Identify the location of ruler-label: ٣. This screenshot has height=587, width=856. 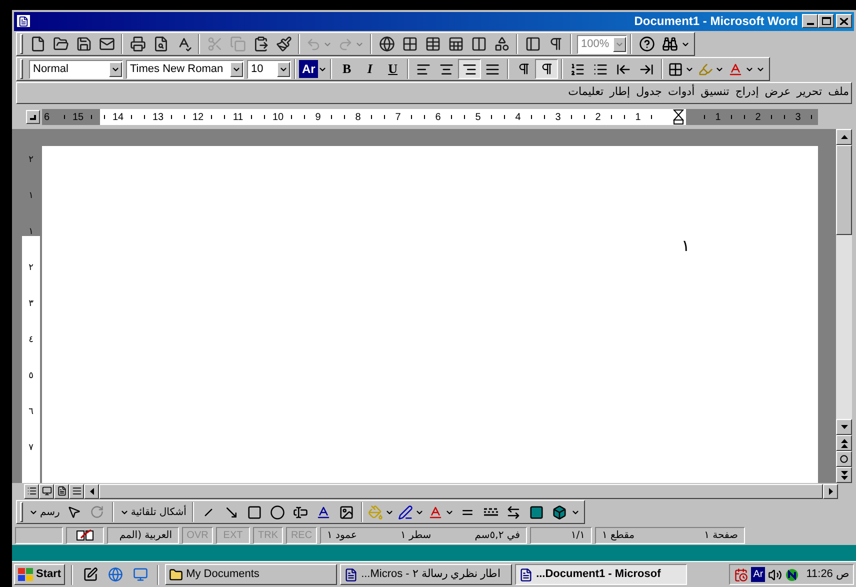
(31, 305).